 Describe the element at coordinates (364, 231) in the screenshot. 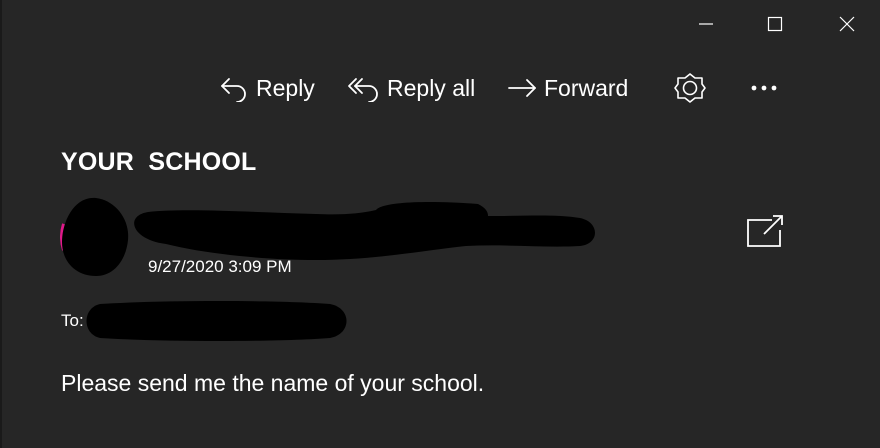

I see `sender-name-redaction` at that location.